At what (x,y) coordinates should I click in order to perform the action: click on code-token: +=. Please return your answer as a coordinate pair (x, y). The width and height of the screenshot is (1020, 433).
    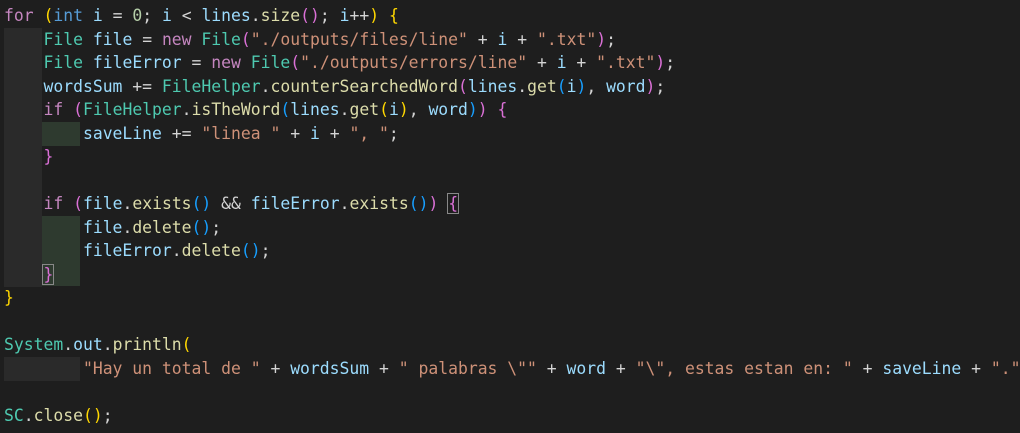
    Looking at the image, I should click on (181, 133).